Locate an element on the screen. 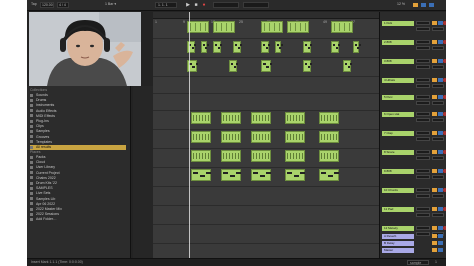  sample-selector: sample is located at coordinates (418, 262).